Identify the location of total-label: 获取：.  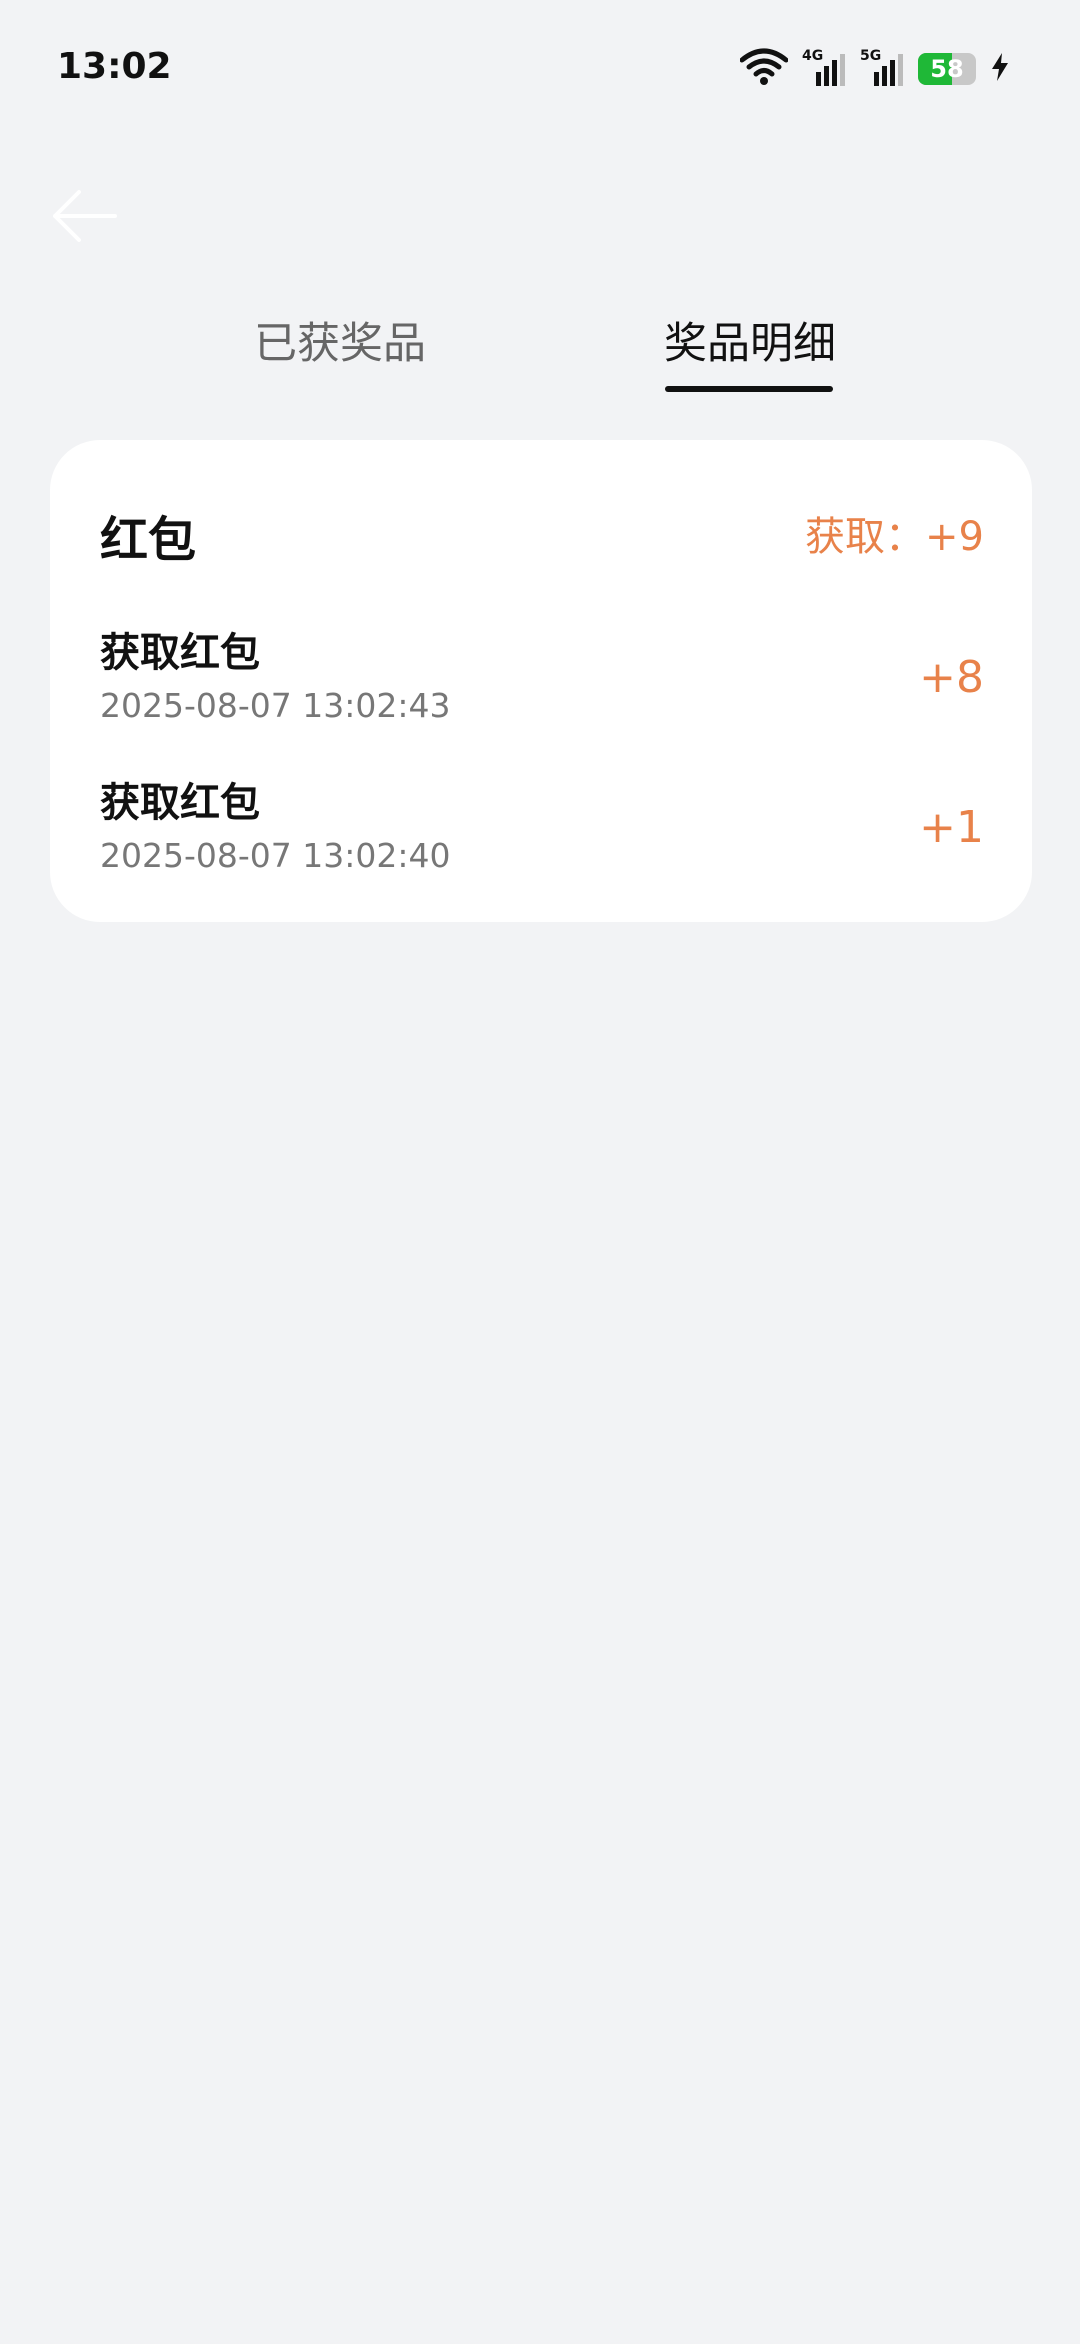
(865, 537).